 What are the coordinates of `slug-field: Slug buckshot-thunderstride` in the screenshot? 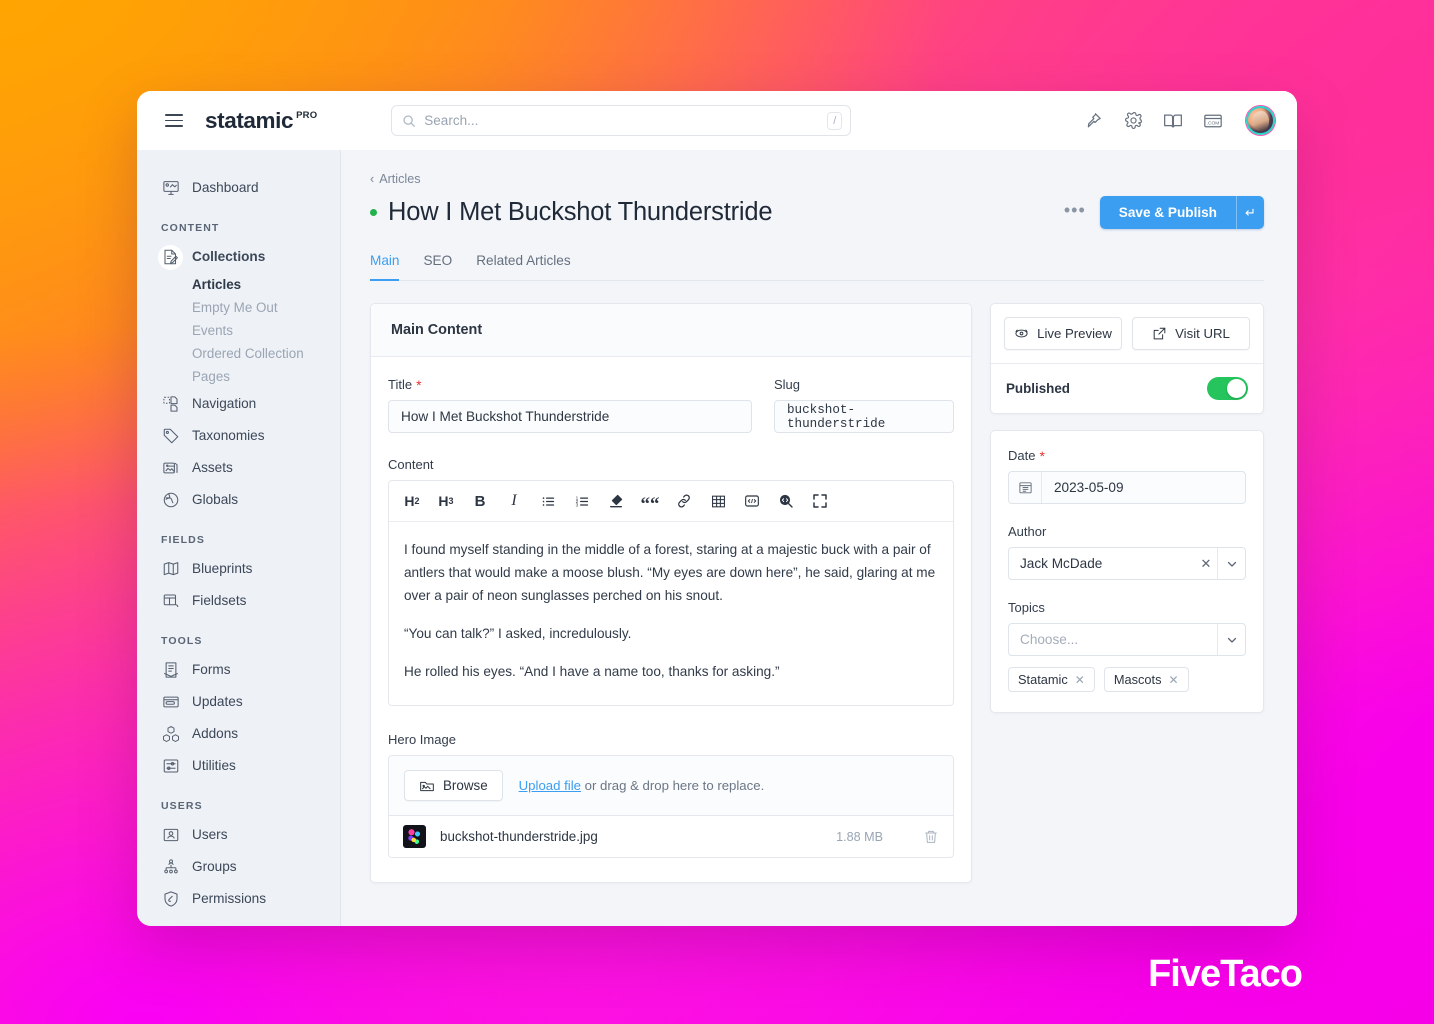 It's located at (864, 405).